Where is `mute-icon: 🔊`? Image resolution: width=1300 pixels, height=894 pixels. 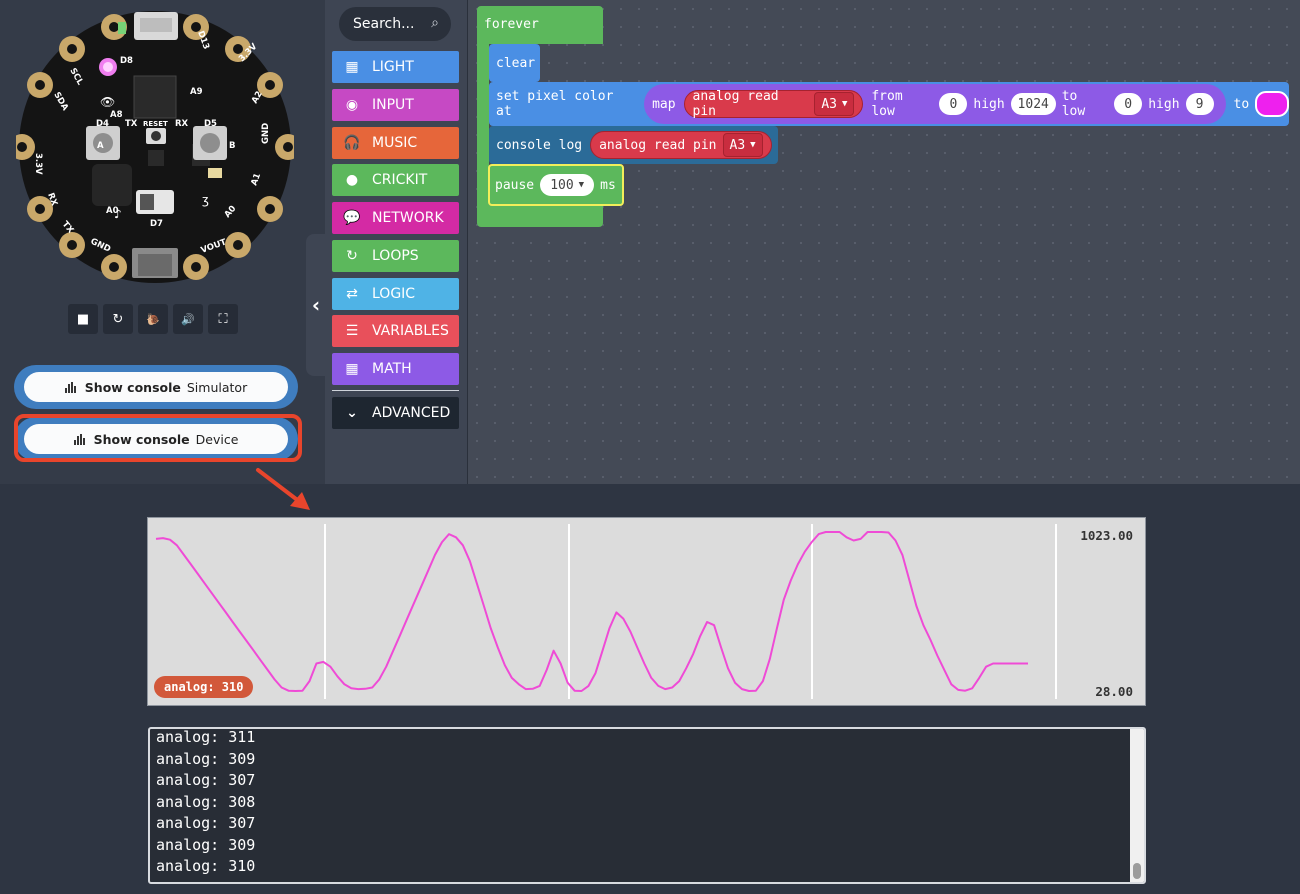
mute-icon: 🔊 is located at coordinates (188, 319).